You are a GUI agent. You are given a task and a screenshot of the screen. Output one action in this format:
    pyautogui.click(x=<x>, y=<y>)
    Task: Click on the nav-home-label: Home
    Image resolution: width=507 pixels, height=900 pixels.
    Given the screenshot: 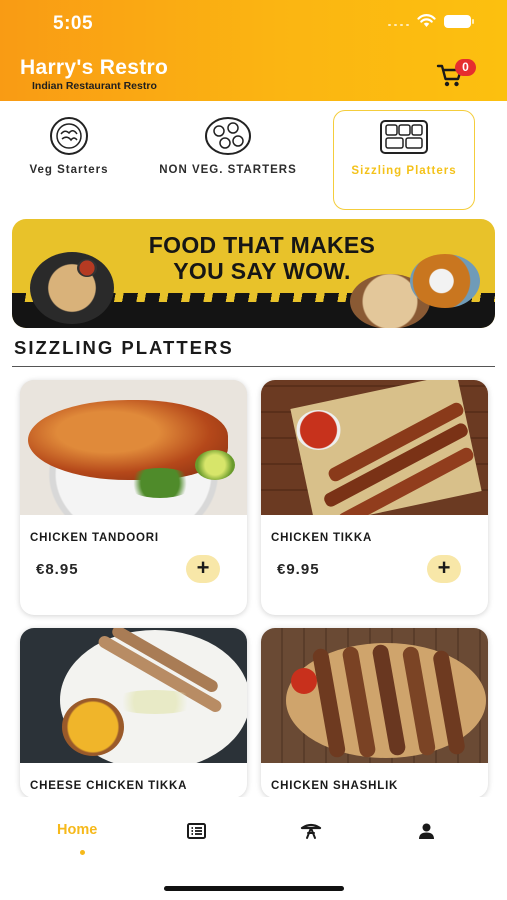 What is the action you would take?
    pyautogui.click(x=77, y=830)
    